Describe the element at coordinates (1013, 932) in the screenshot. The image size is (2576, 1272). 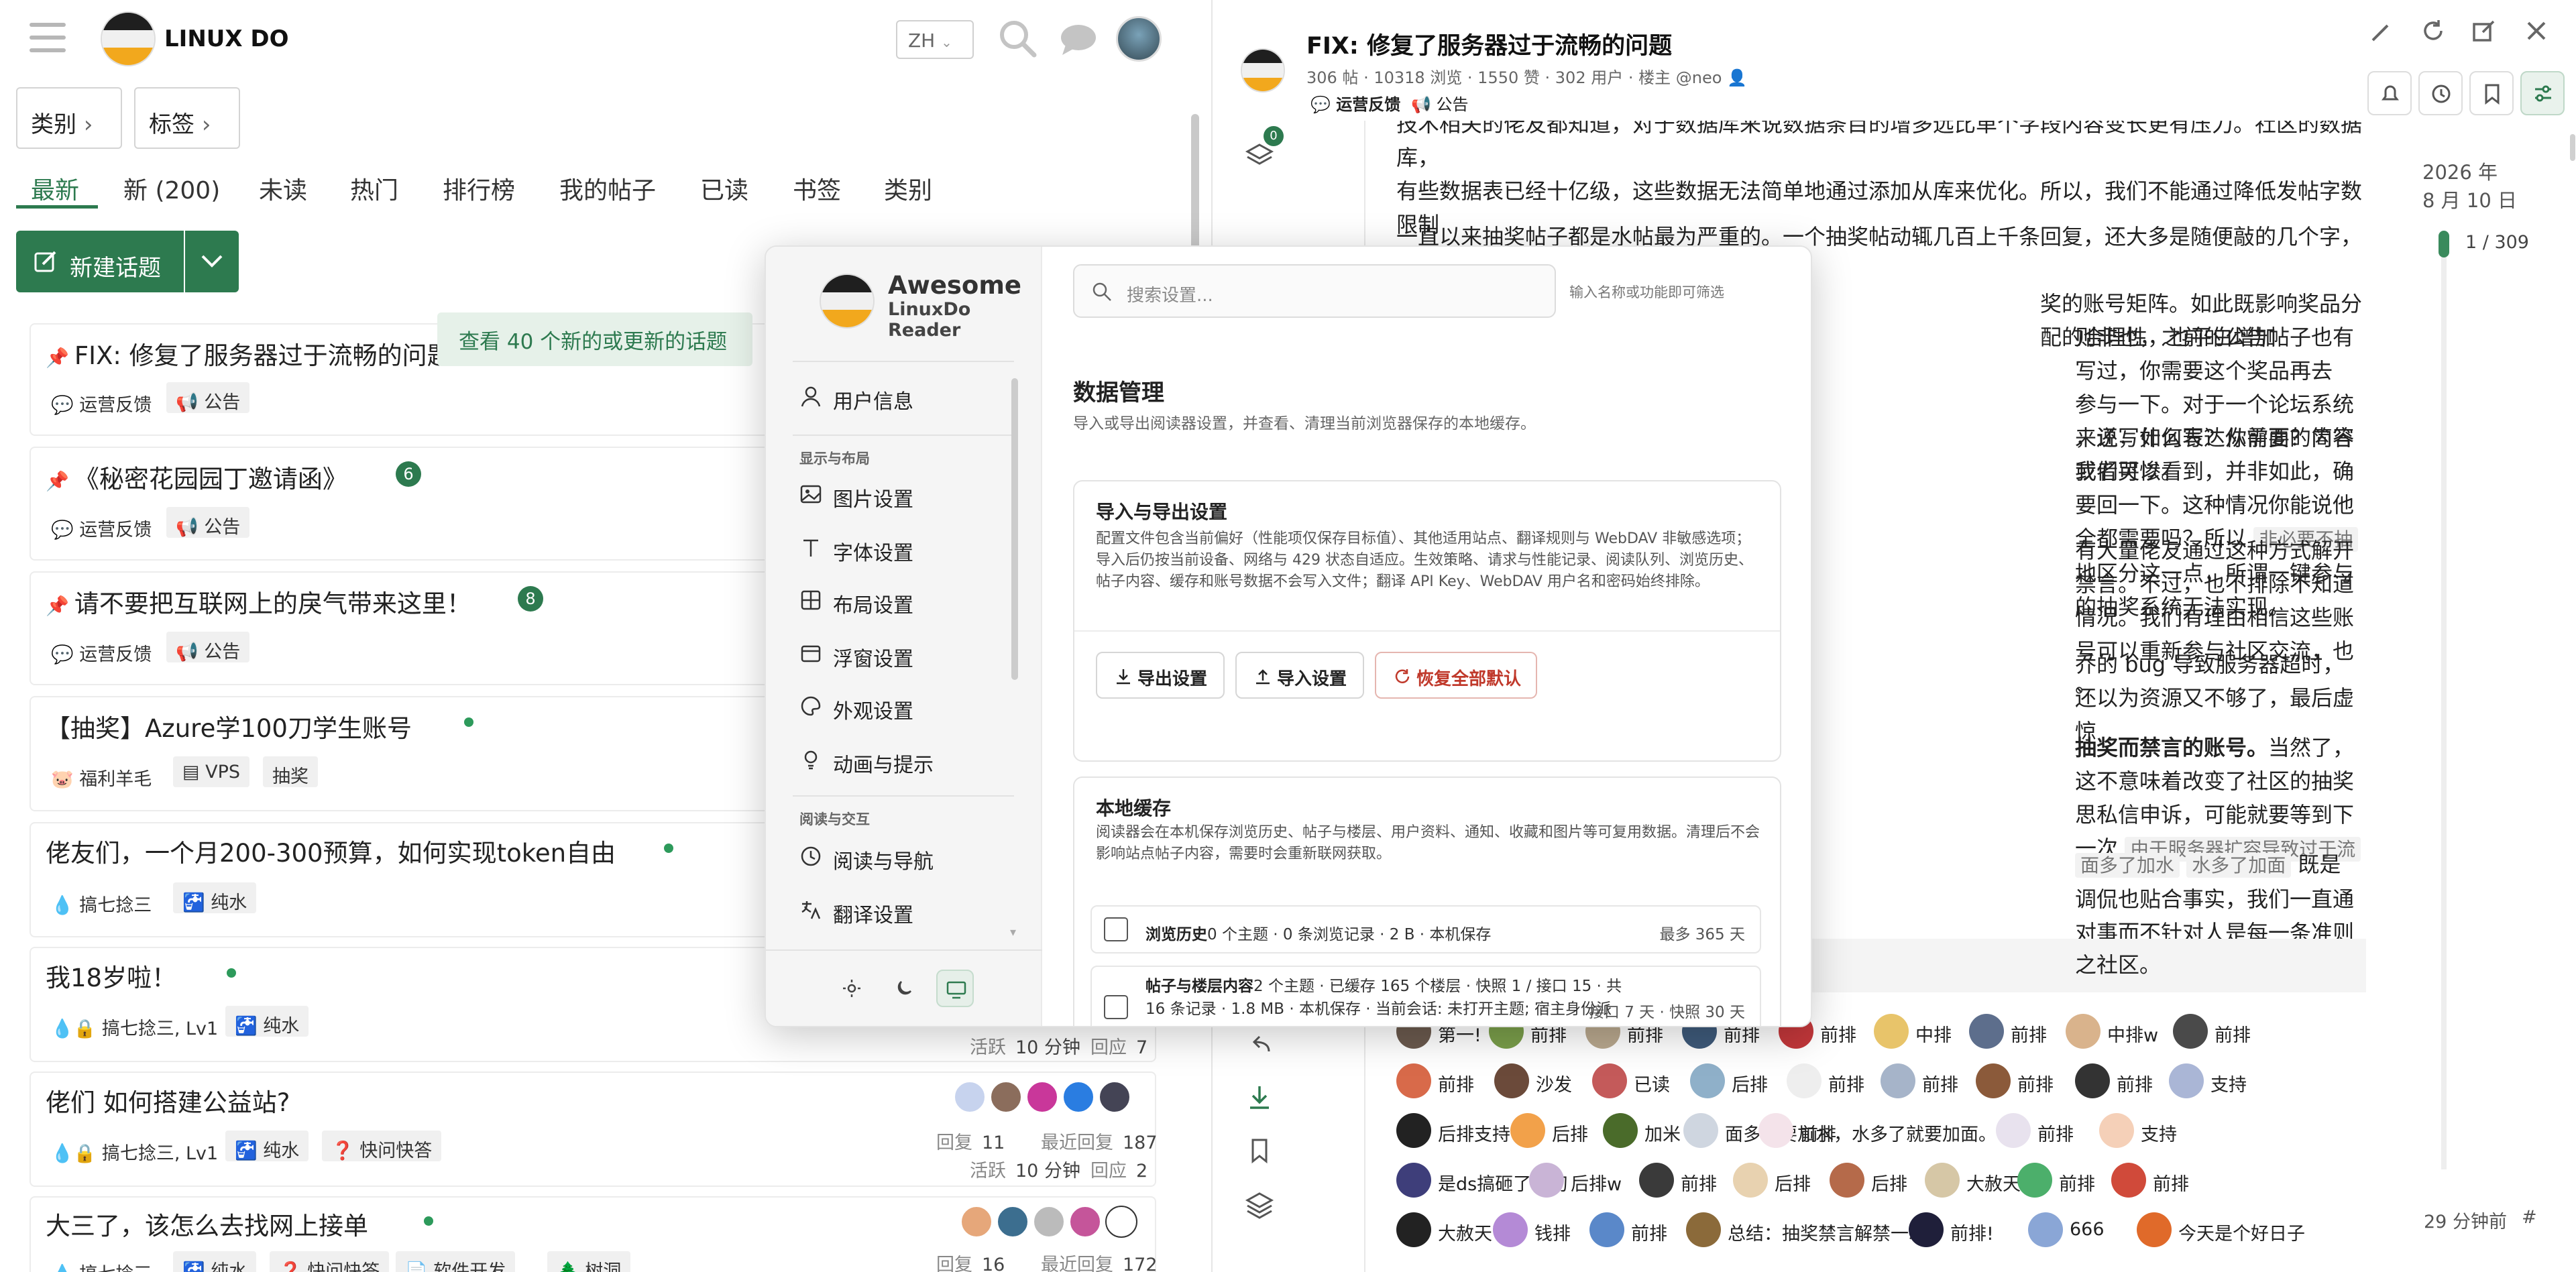
I see `chevron-down-icon: ▾` at that location.